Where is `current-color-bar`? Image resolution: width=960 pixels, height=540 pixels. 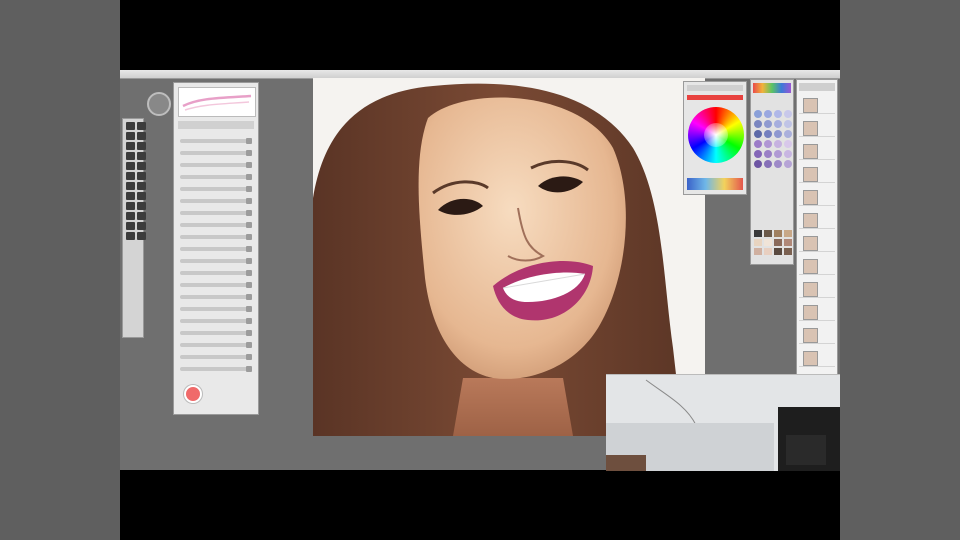 current-color-bar is located at coordinates (715, 97).